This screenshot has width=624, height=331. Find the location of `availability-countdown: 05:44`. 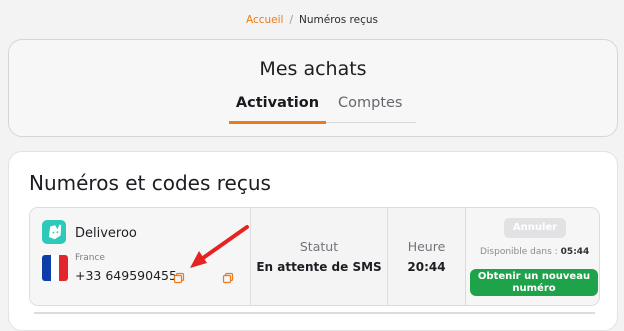

availability-countdown: 05:44 is located at coordinates (575, 252).